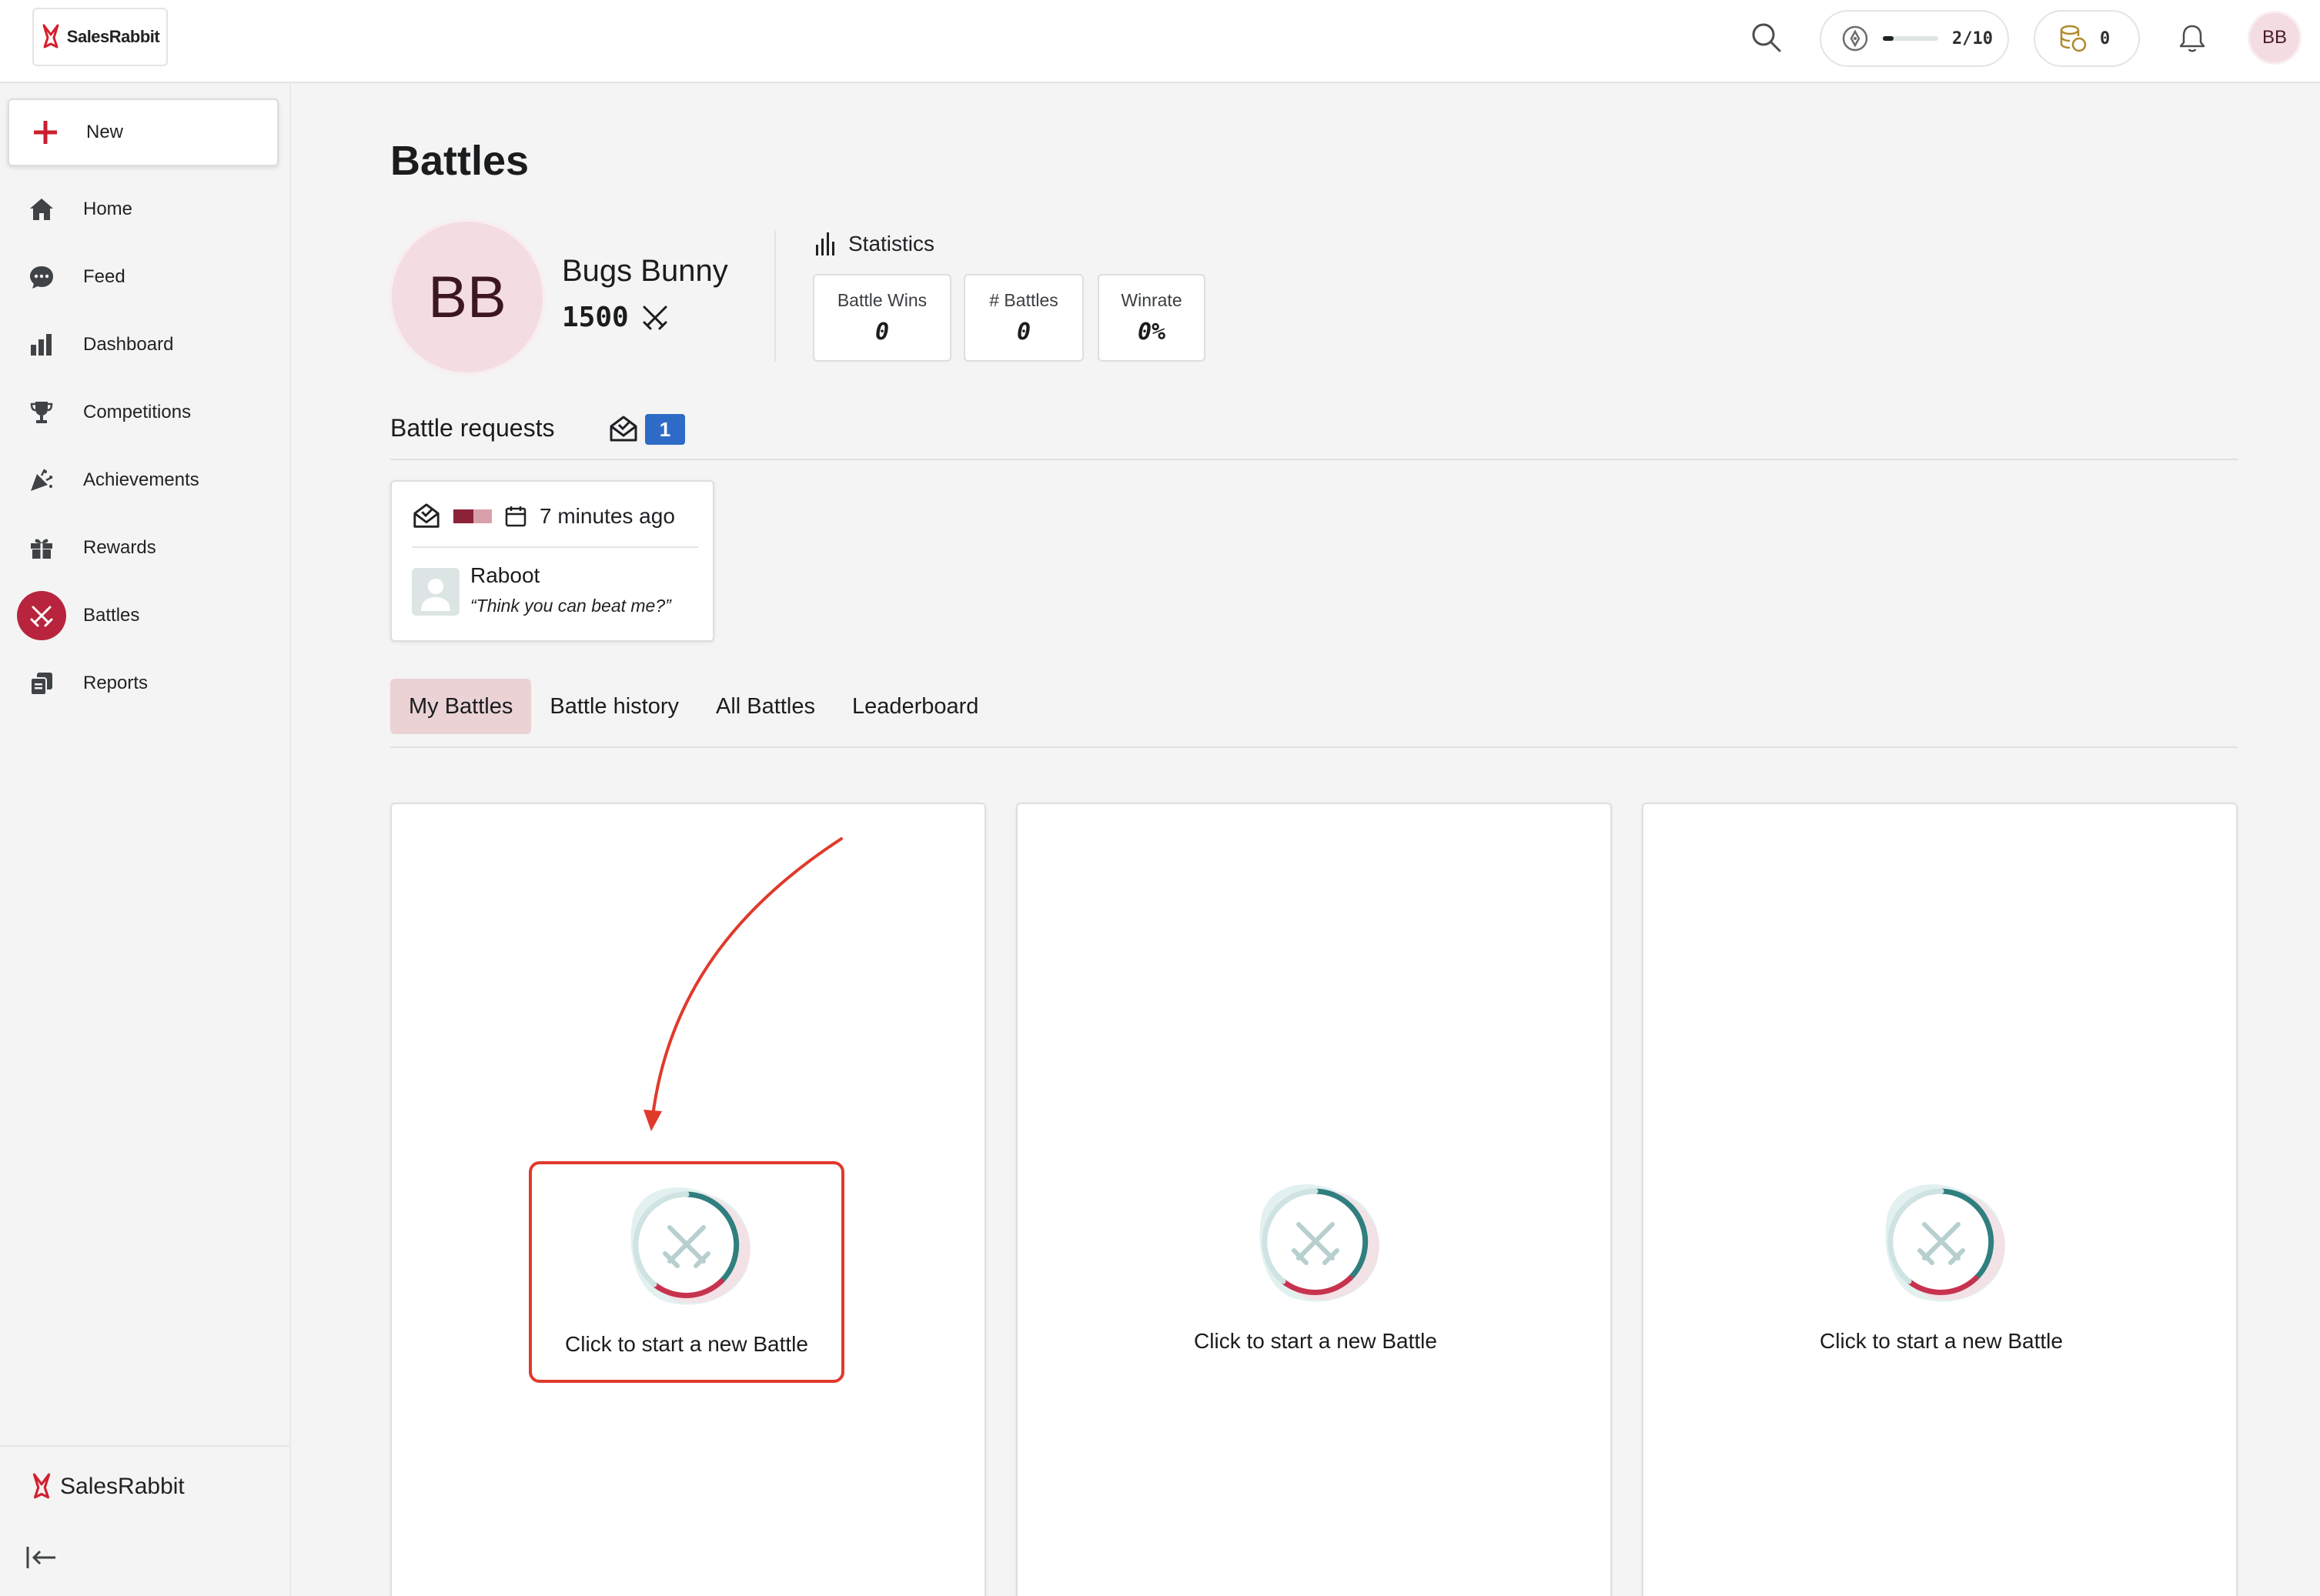 This screenshot has width=2320, height=1596. Describe the element at coordinates (105, 132) in the screenshot. I see `new-button-label: New` at that location.